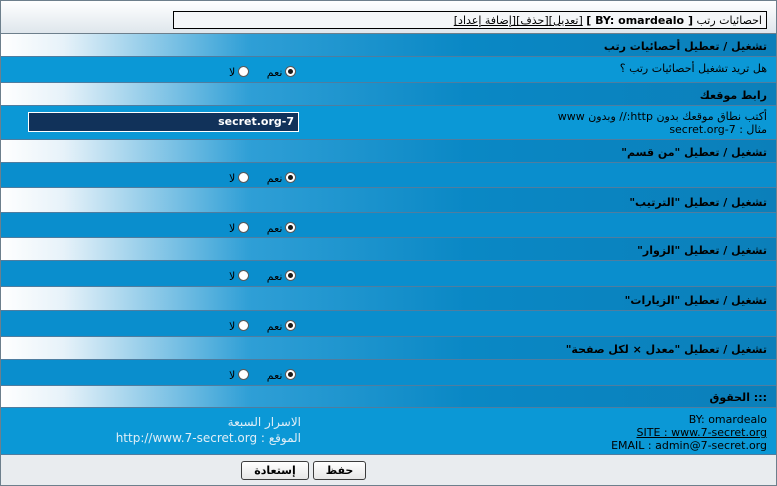 The width and height of the screenshot is (777, 486). Describe the element at coordinates (163, 122) in the screenshot. I see `site-link-input: secret.org-7` at that location.